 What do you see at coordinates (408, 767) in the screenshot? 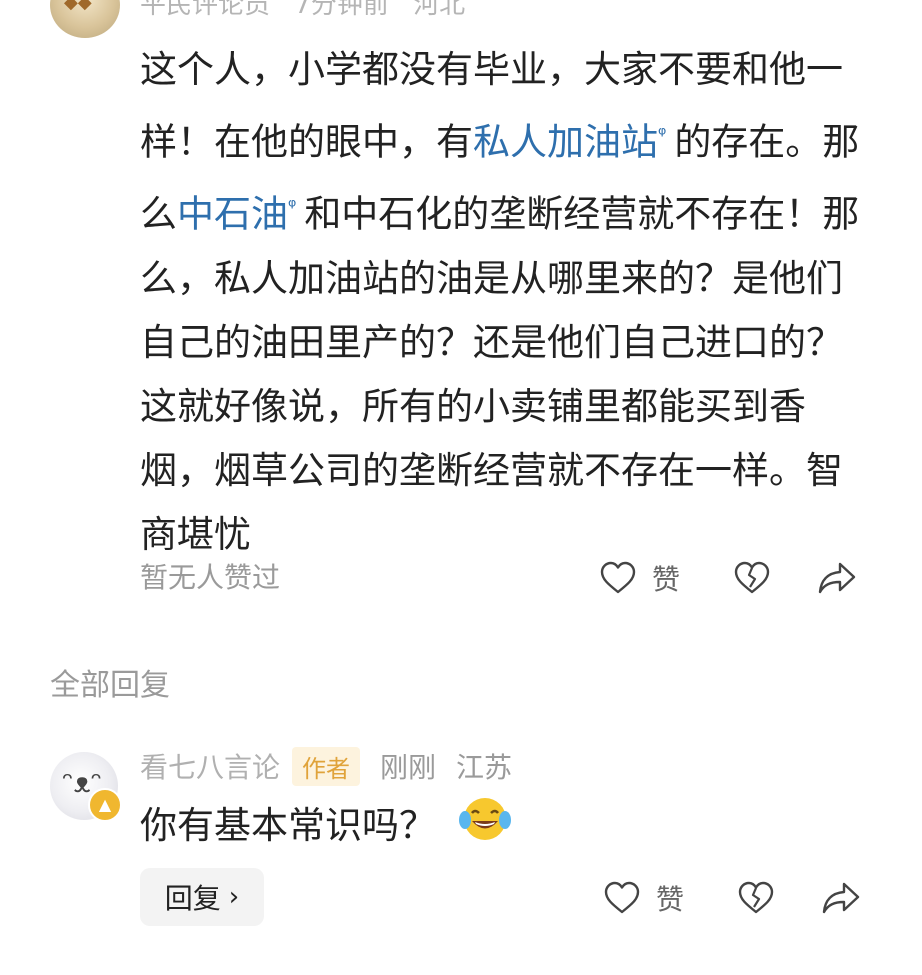
I see `reply-time: 刚刚` at bounding box center [408, 767].